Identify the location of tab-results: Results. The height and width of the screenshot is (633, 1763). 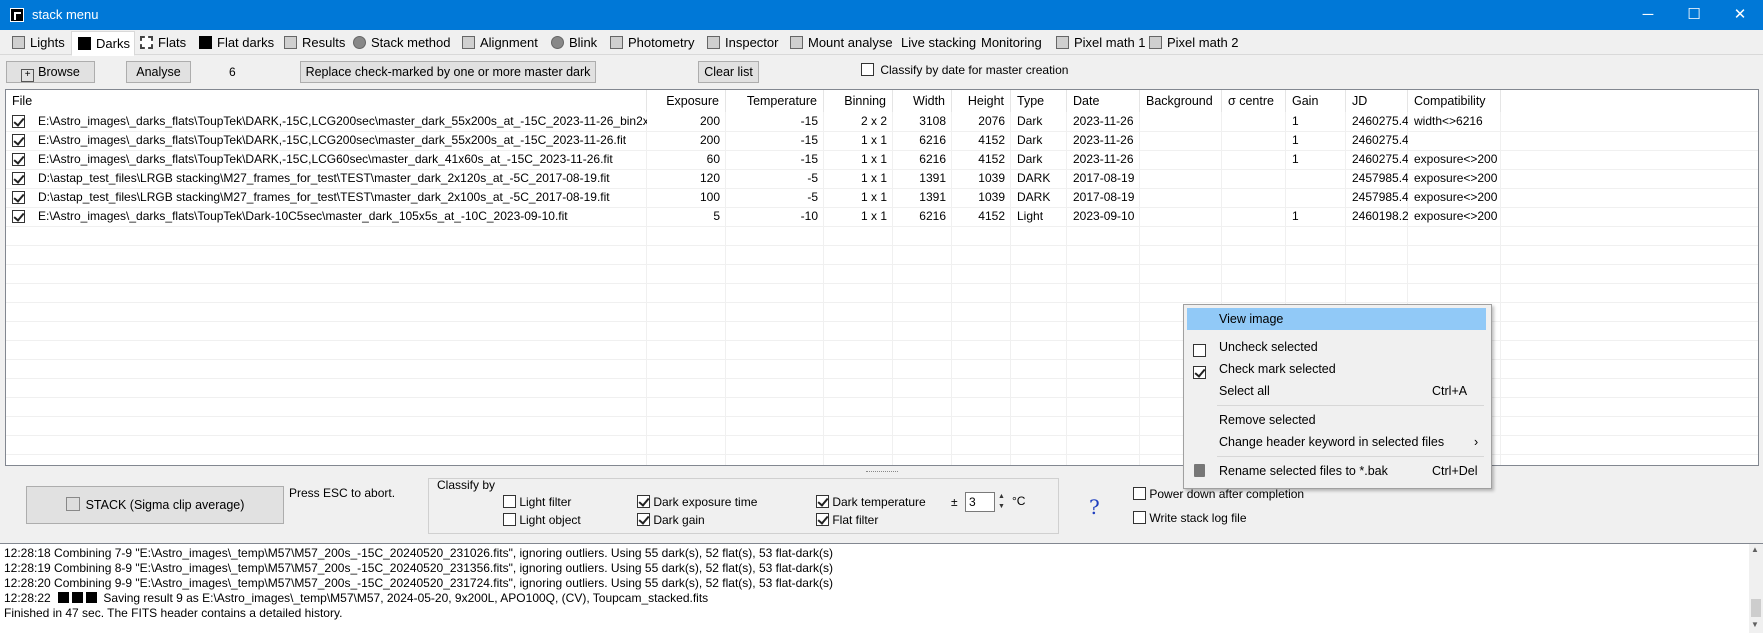
(313, 43).